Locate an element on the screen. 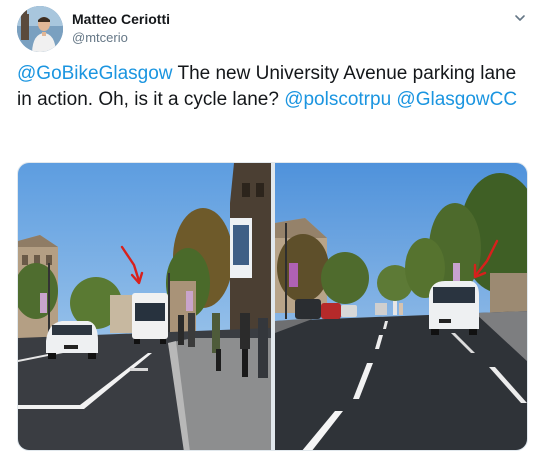 The image size is (539, 462). author-block: Matteo Ceriotti @mtcerio is located at coordinates (121, 28).